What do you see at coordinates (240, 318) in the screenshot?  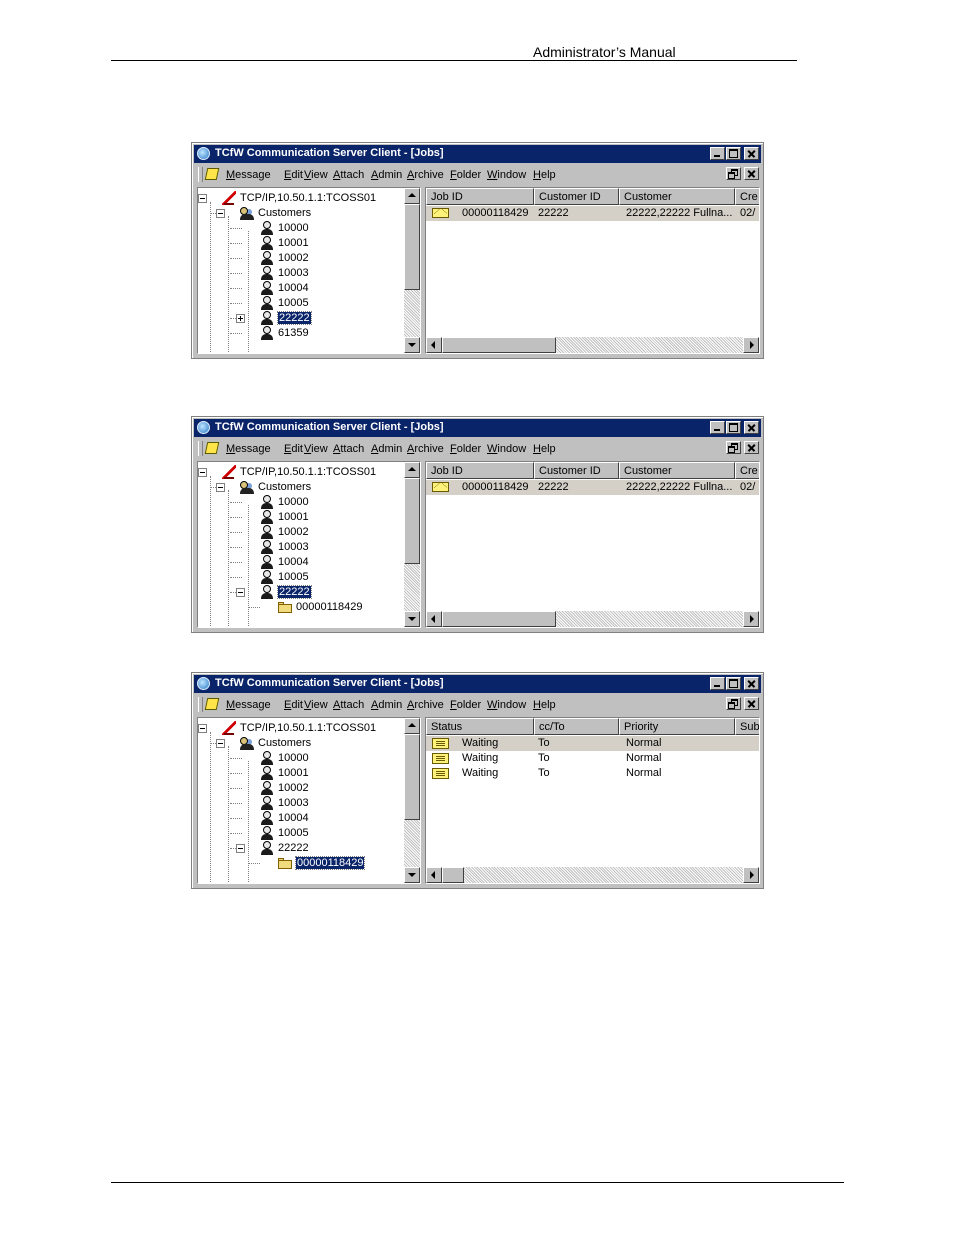 I see `expand-button` at bounding box center [240, 318].